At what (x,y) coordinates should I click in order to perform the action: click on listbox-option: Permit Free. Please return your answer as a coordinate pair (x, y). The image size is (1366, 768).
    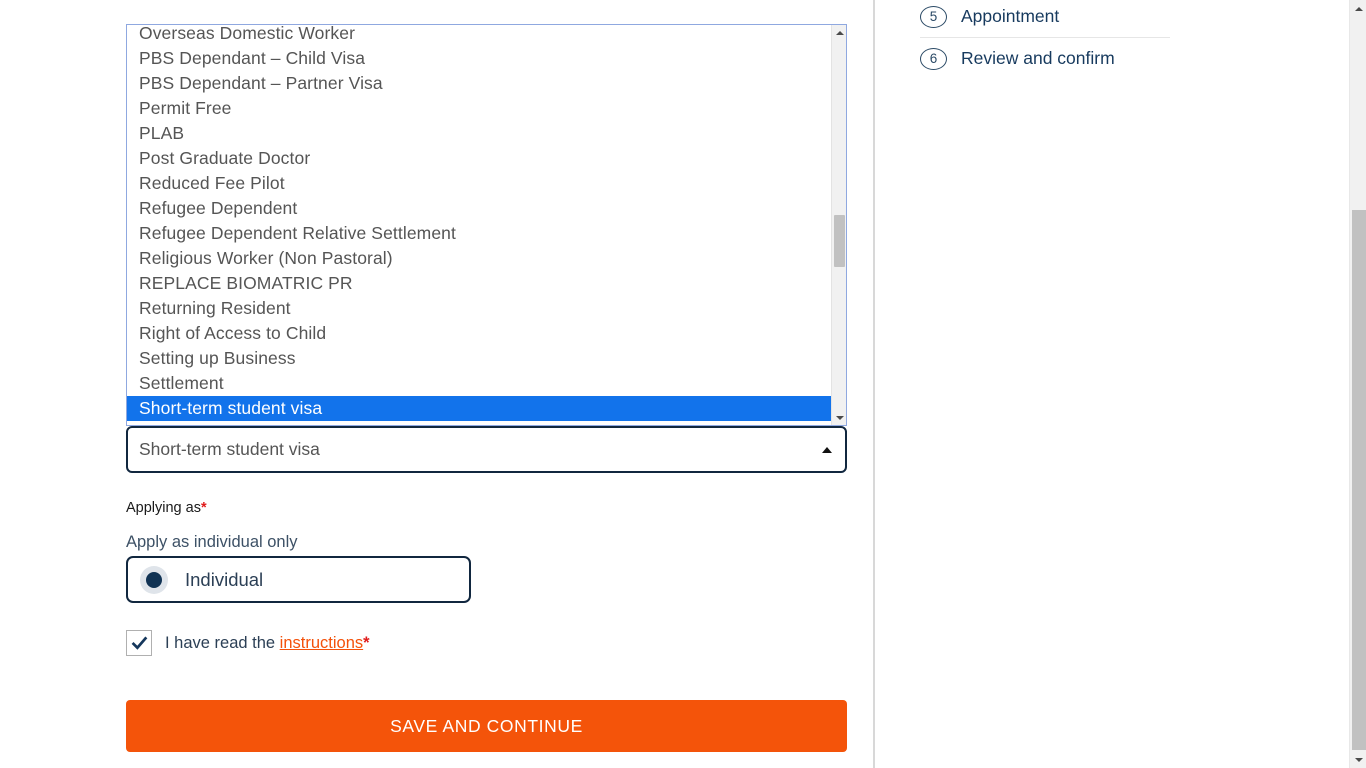
    Looking at the image, I should click on (479, 108).